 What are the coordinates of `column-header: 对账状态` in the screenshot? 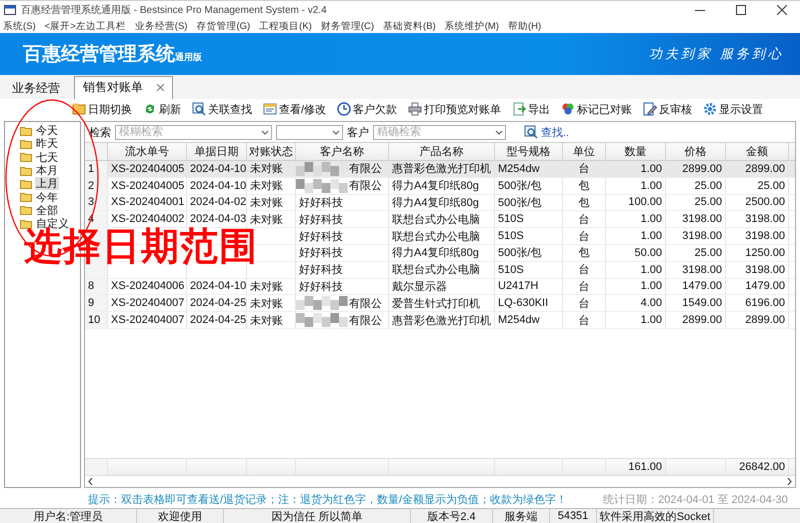 It's located at (271, 151).